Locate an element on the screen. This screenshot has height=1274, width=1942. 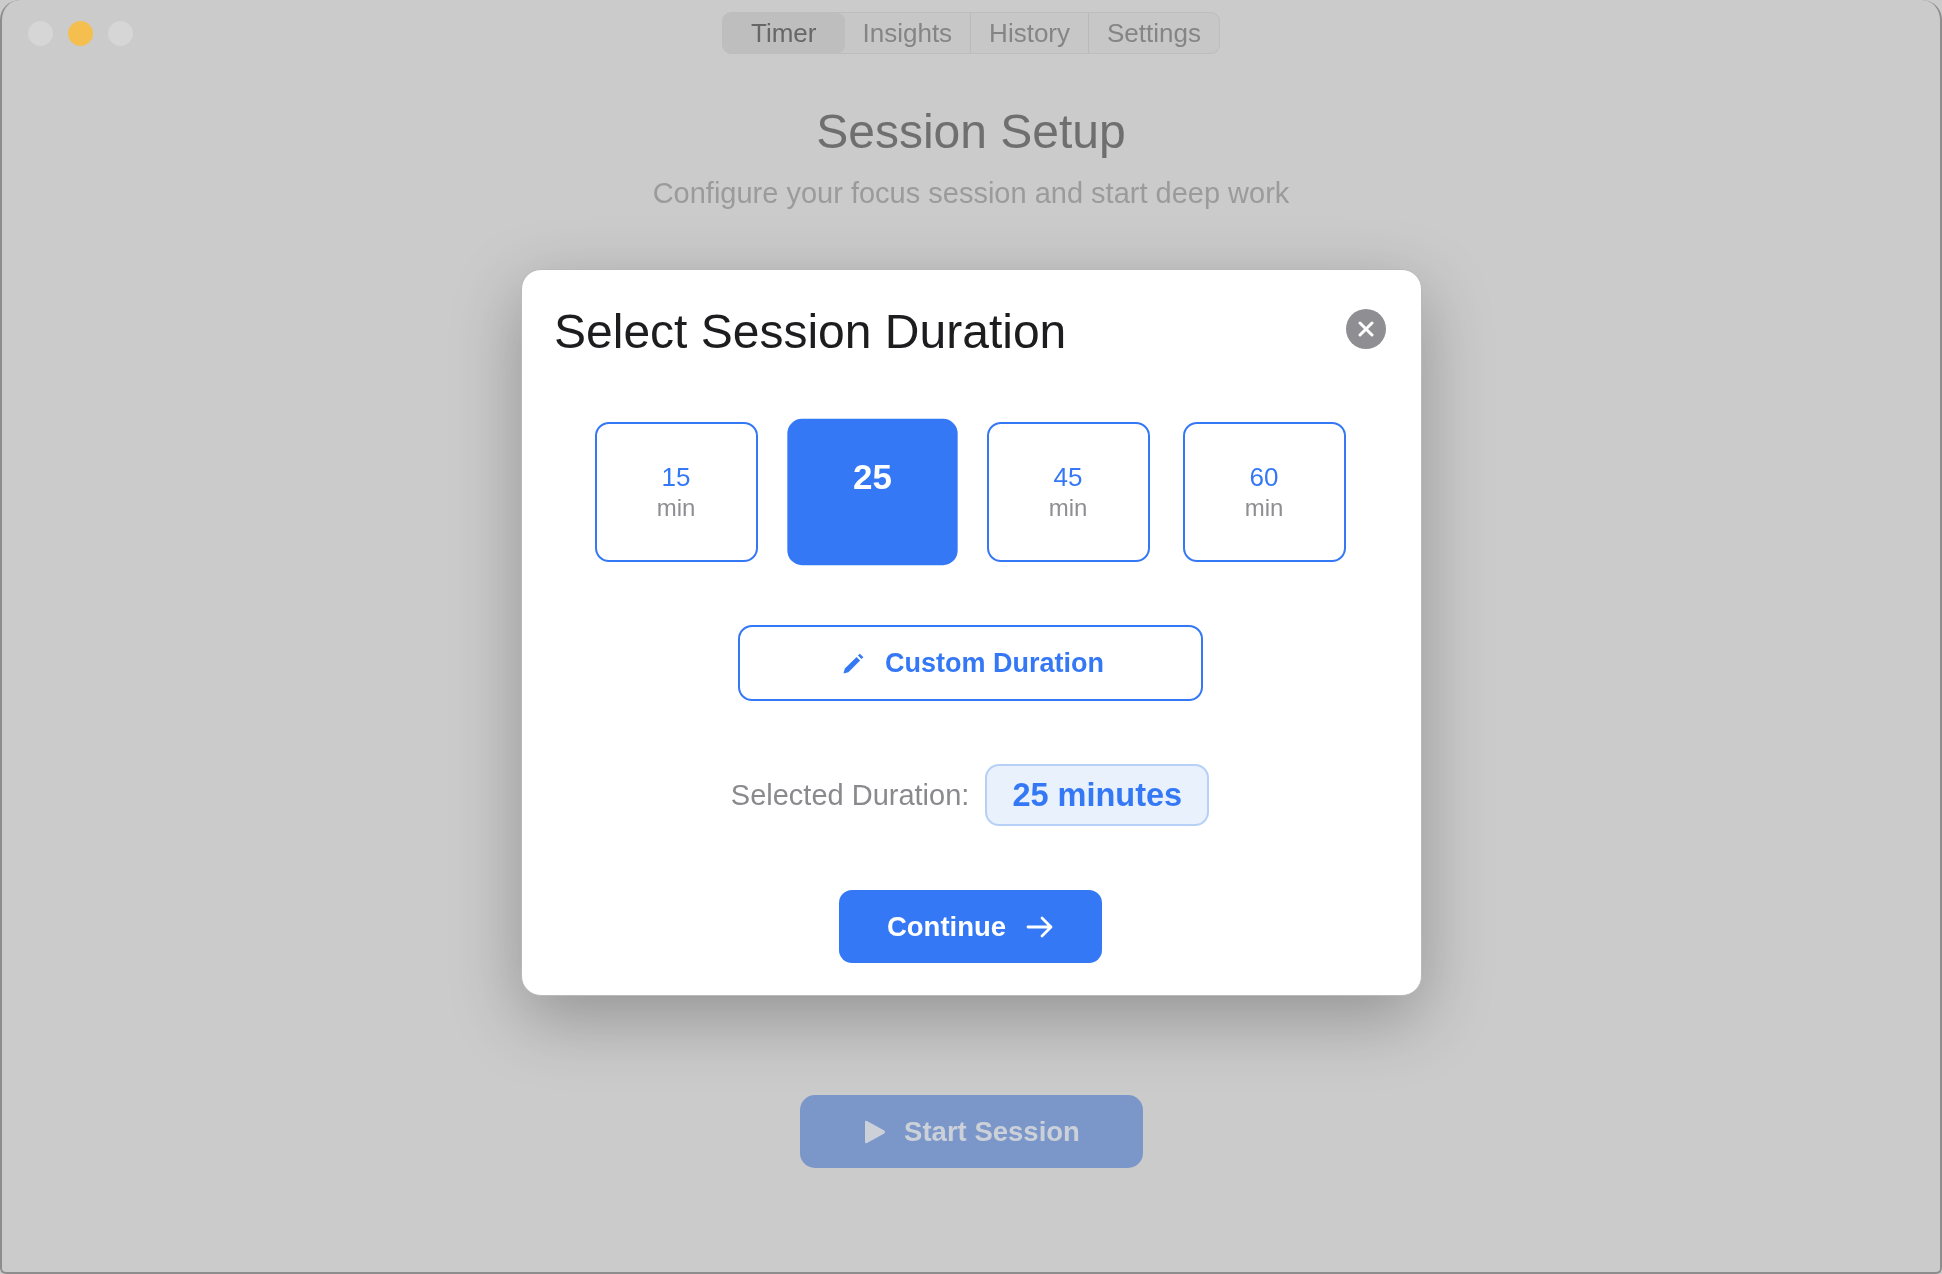
custom-duration-button: Custom Duration is located at coordinates (970, 663).